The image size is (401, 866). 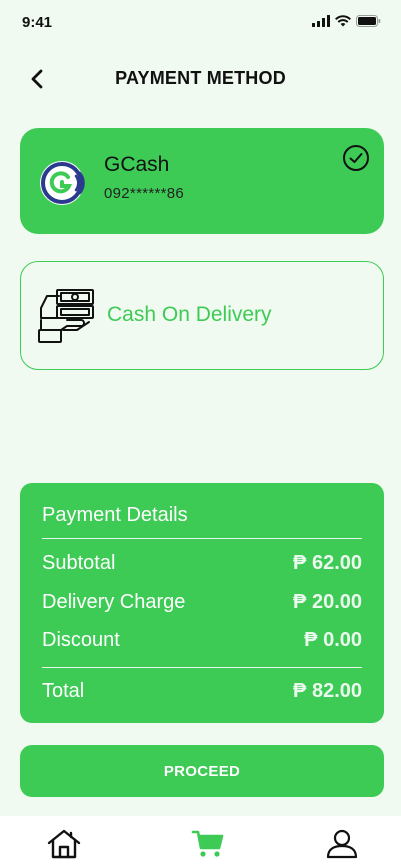 I want to click on status-icons, so click(x=346, y=21).